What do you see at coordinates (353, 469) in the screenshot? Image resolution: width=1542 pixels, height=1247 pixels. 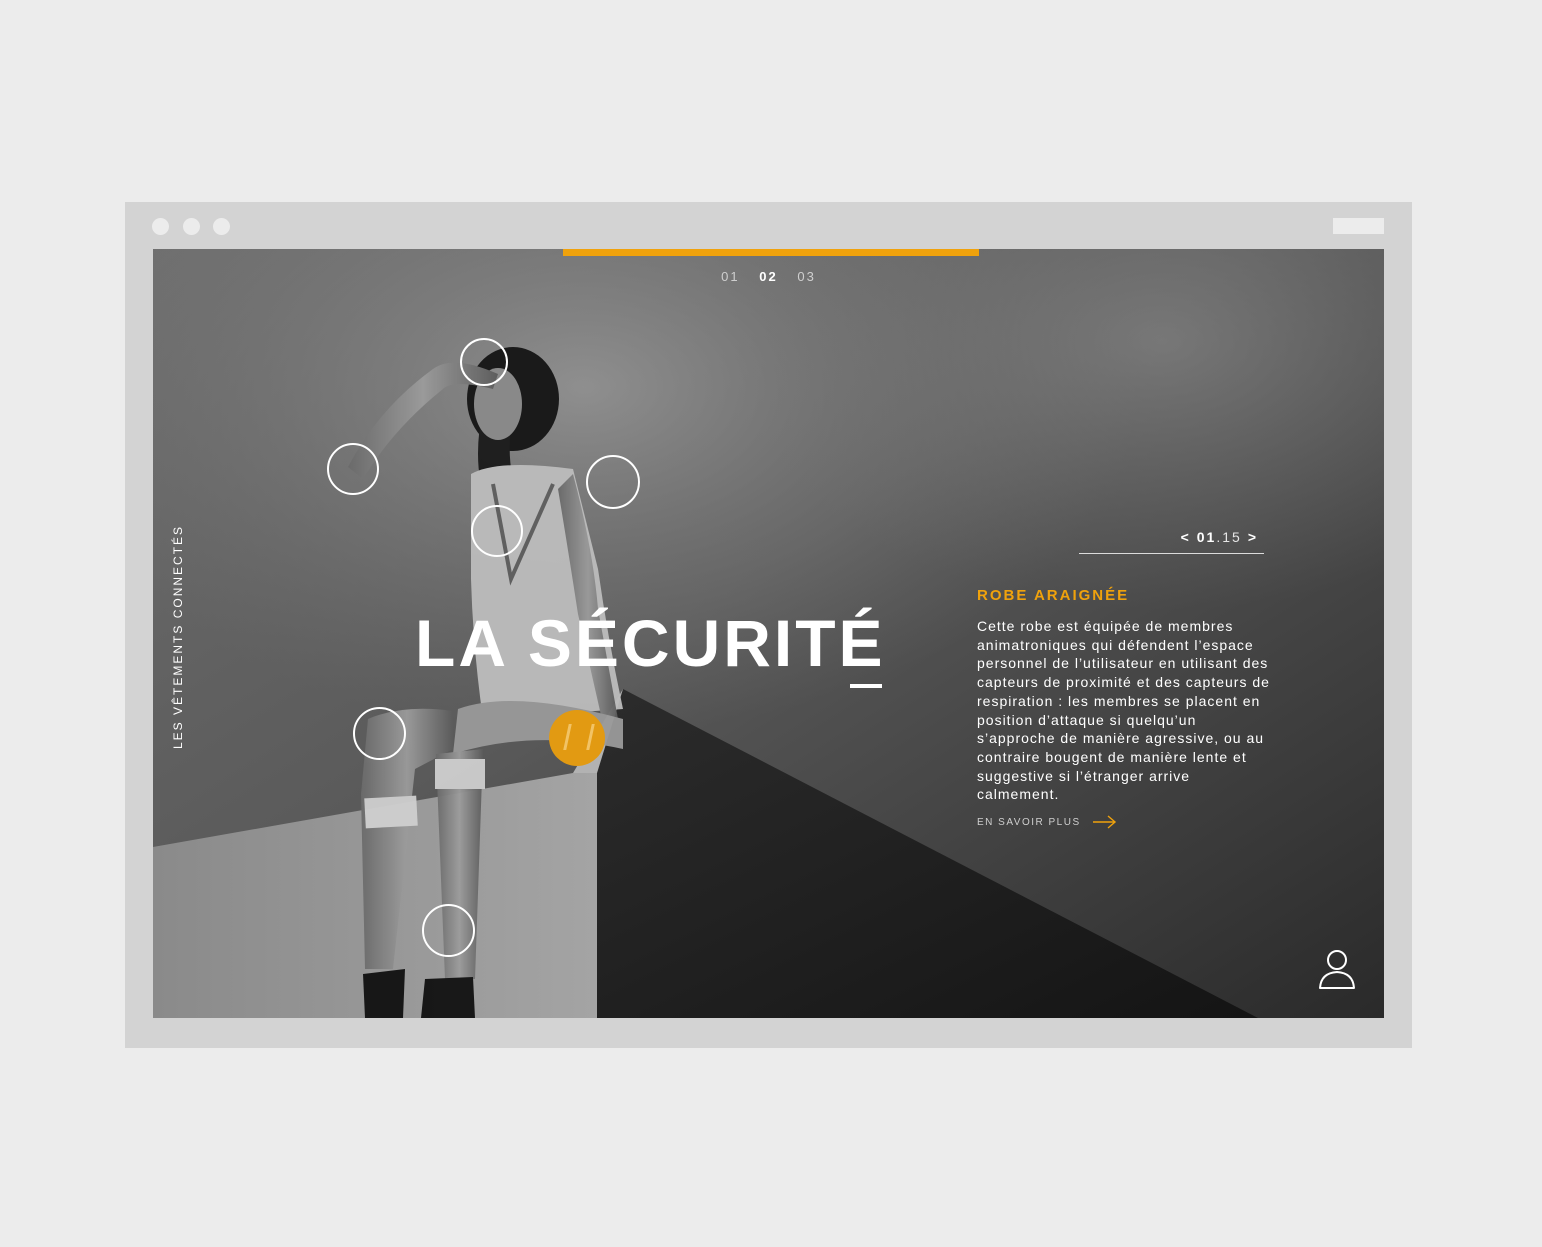 I see `hotspot-arm` at bounding box center [353, 469].